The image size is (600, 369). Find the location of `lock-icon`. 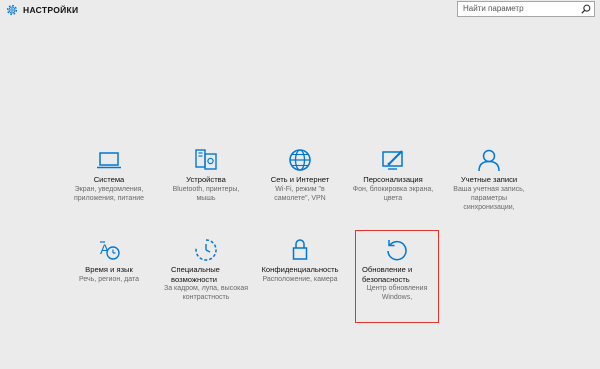

lock-icon is located at coordinates (300, 249).